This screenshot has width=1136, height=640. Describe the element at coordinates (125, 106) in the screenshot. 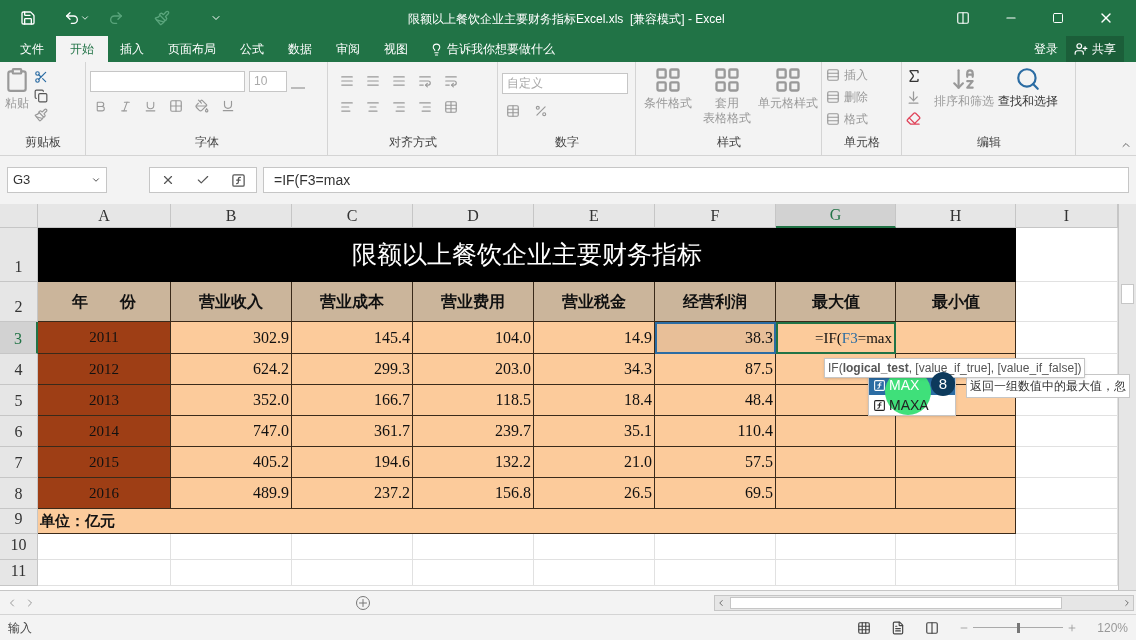

I see `italic-icon` at that location.